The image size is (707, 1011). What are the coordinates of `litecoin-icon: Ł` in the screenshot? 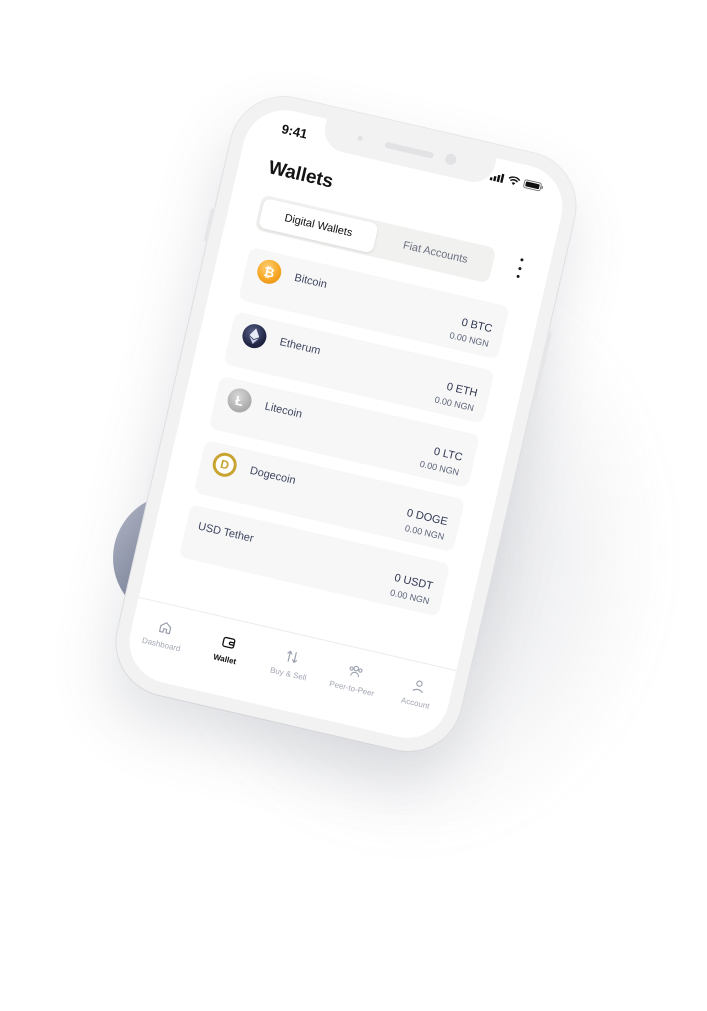 It's located at (239, 400).